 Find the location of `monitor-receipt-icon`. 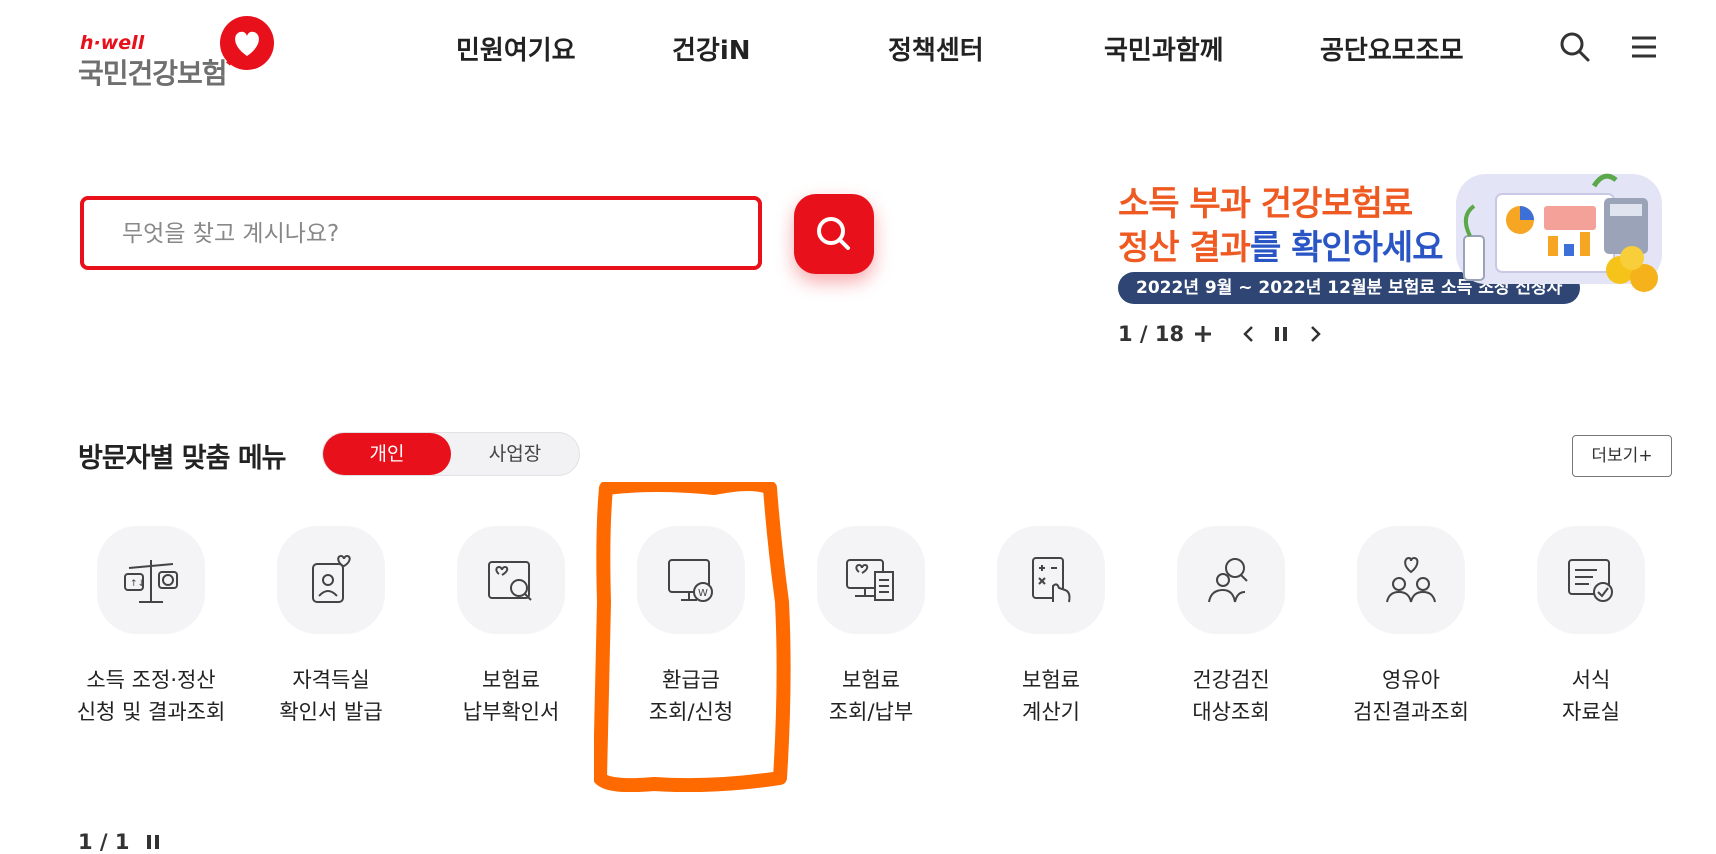

monitor-receipt-icon is located at coordinates (870, 580).